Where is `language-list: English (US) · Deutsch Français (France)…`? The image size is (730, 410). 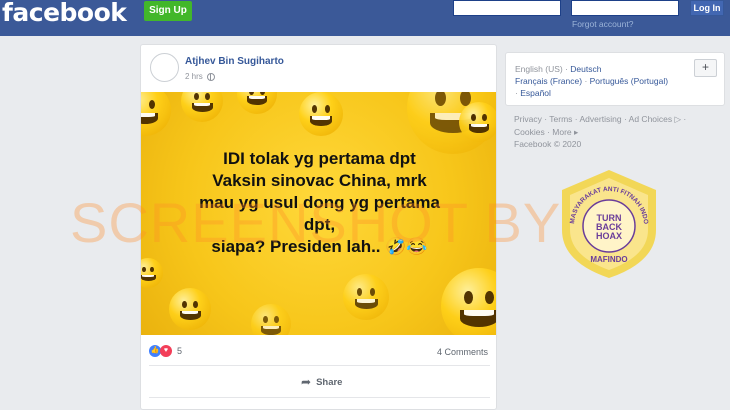 language-list: English (US) · Deutsch Français (France)… is located at coordinates (592, 81).